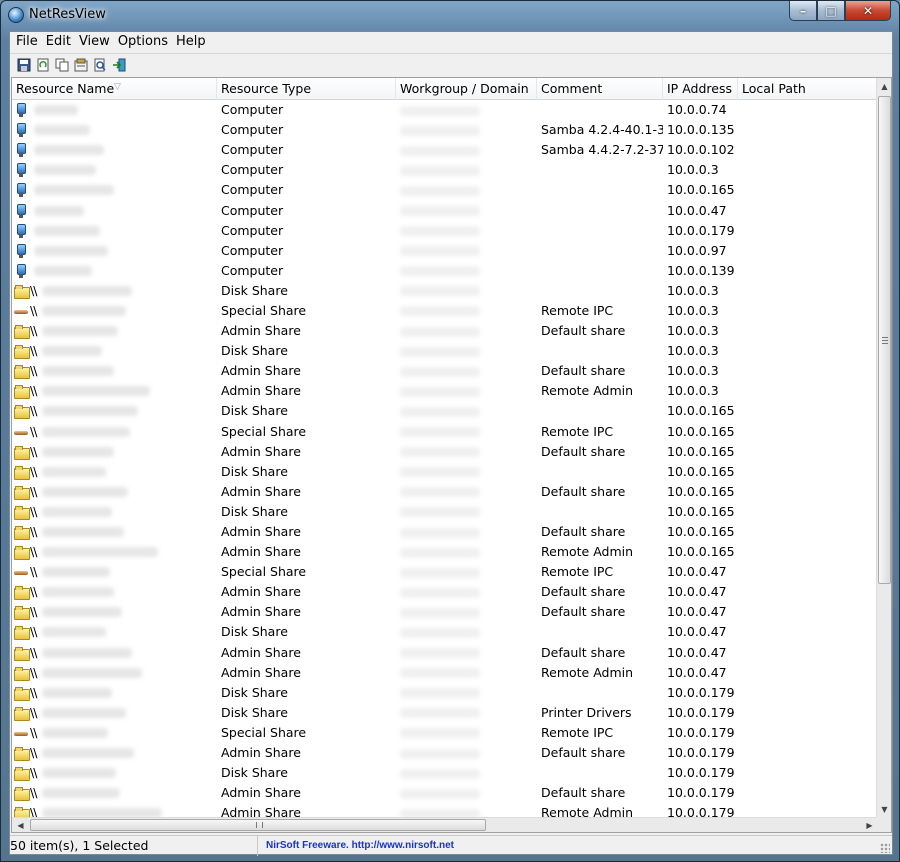  I want to click on table-row: \\ Admin Share Remote Admin 10.0.0.47, so click(445, 673).